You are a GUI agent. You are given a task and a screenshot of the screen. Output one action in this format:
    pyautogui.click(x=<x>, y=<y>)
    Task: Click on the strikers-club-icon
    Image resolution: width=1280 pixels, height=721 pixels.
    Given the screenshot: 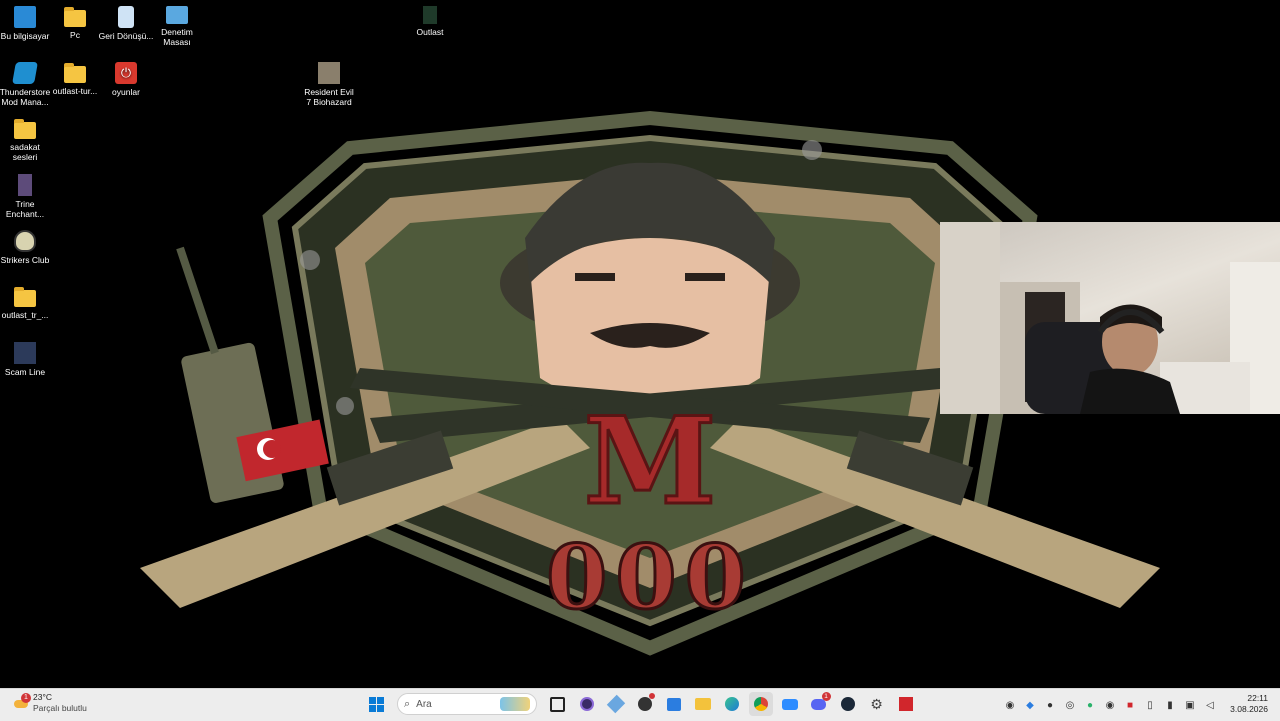 What is the action you would take?
    pyautogui.click(x=25, y=241)
    